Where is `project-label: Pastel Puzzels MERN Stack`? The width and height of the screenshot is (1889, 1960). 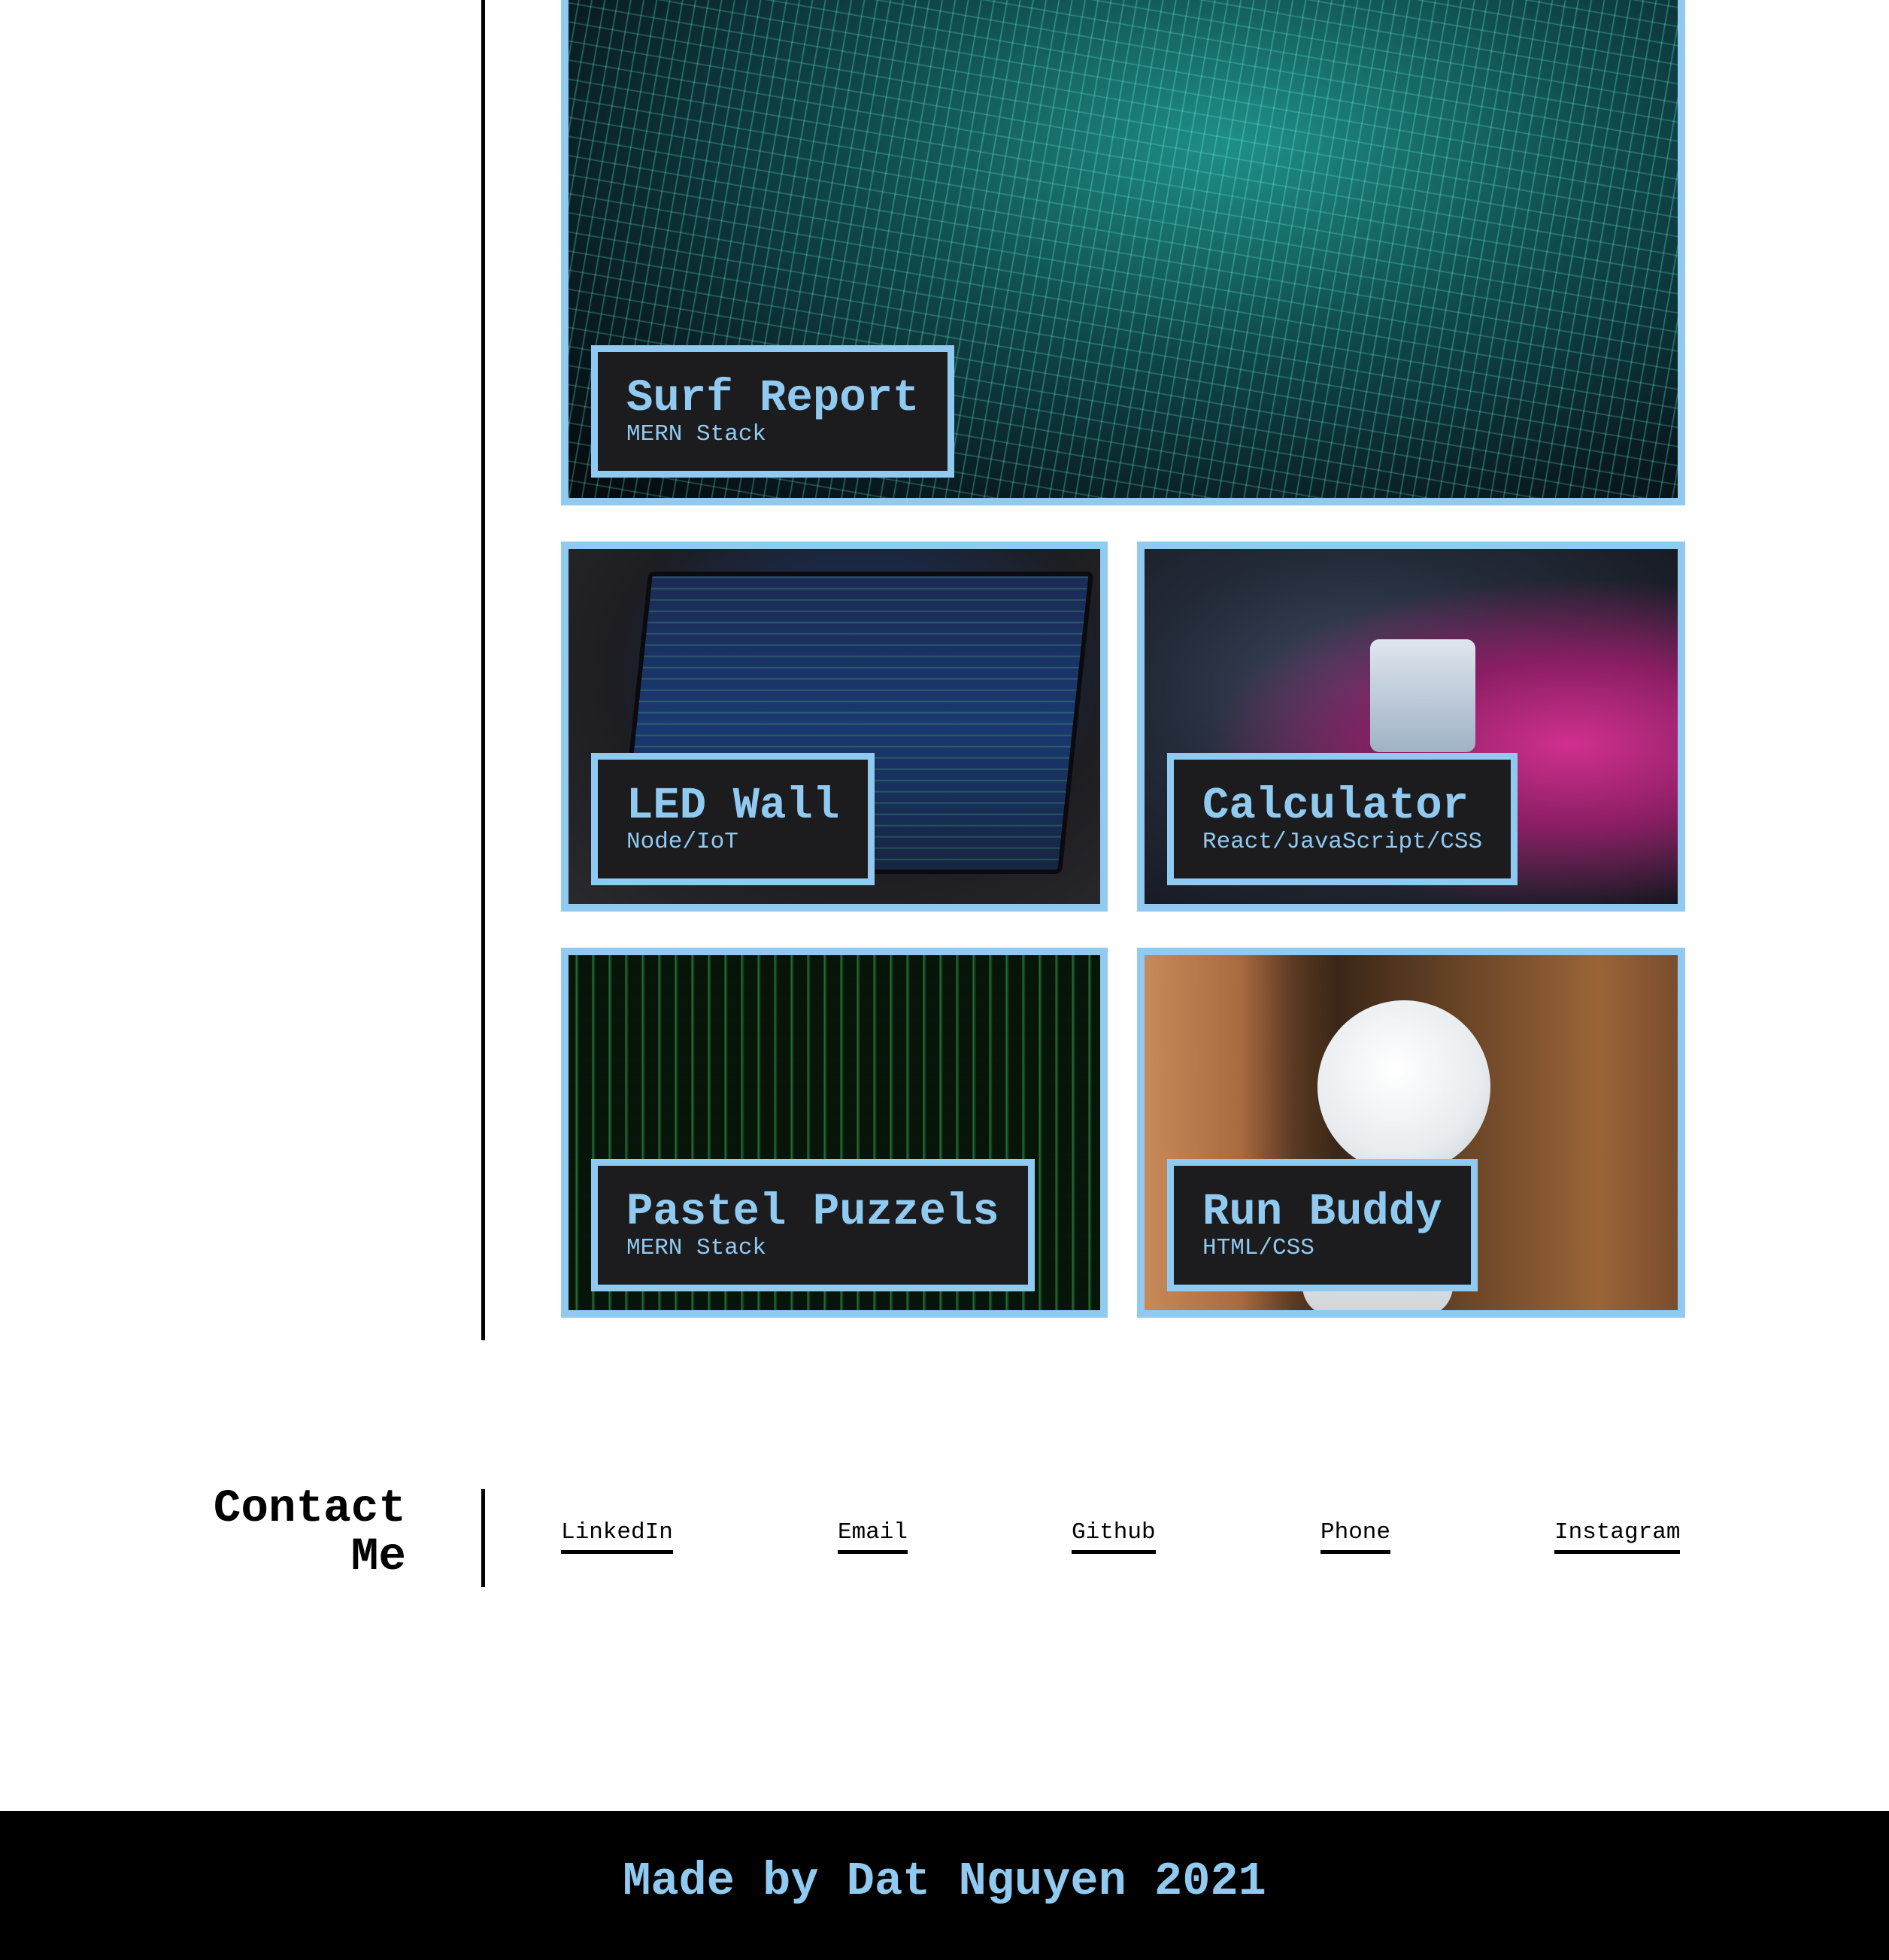 project-label: Pastel Puzzels MERN Stack is located at coordinates (813, 1225).